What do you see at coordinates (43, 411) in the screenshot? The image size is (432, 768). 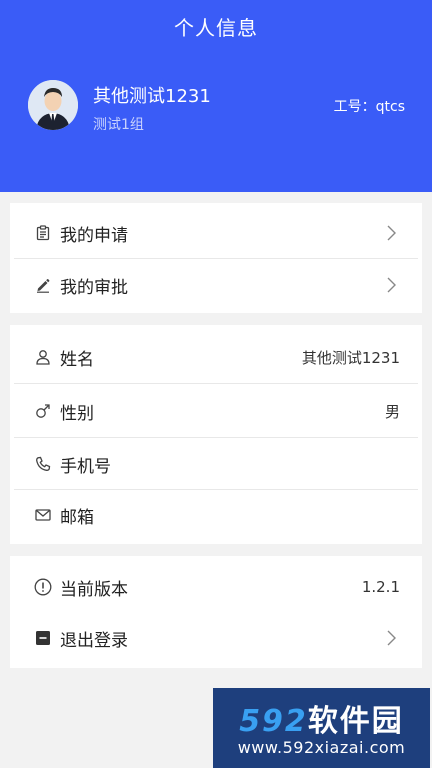 I see `male-icon` at bounding box center [43, 411].